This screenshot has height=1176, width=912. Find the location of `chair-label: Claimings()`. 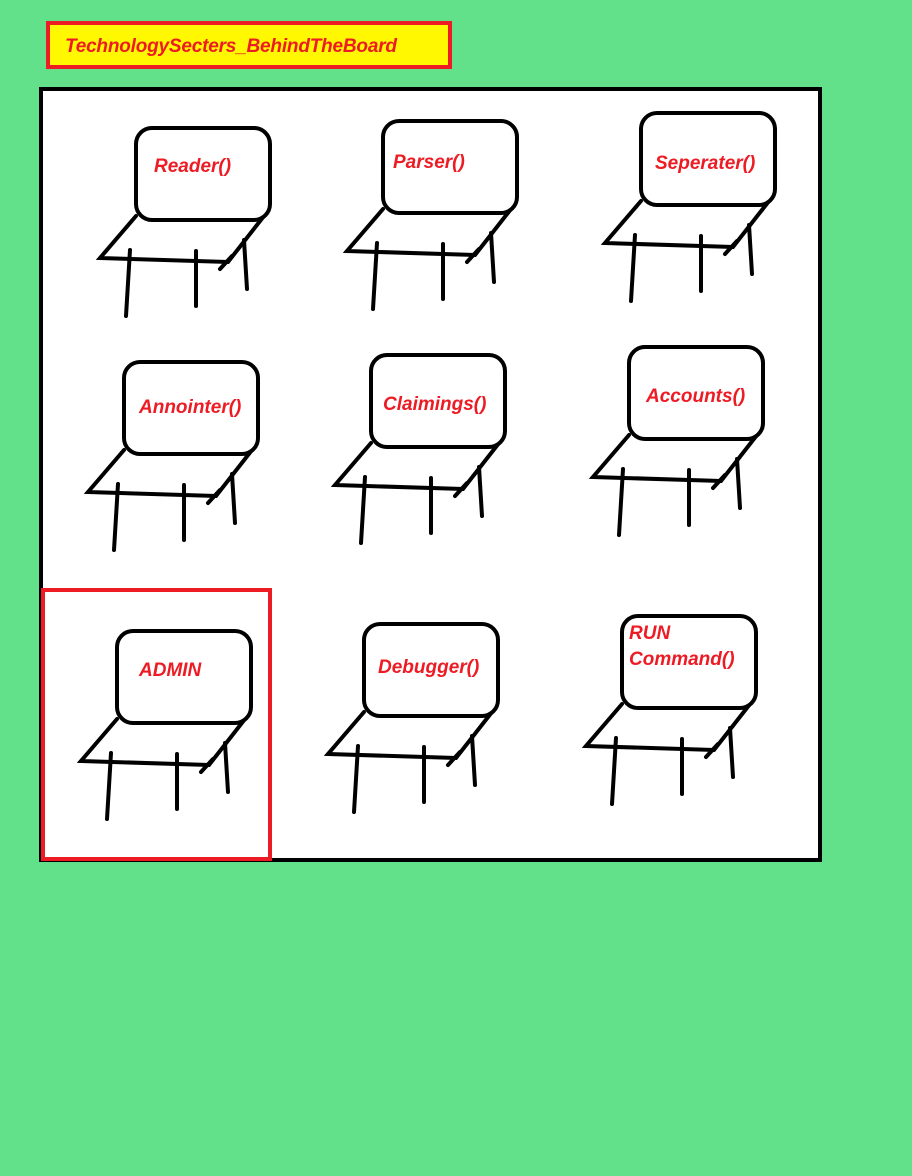

chair-label: Claimings() is located at coordinates (434, 404).